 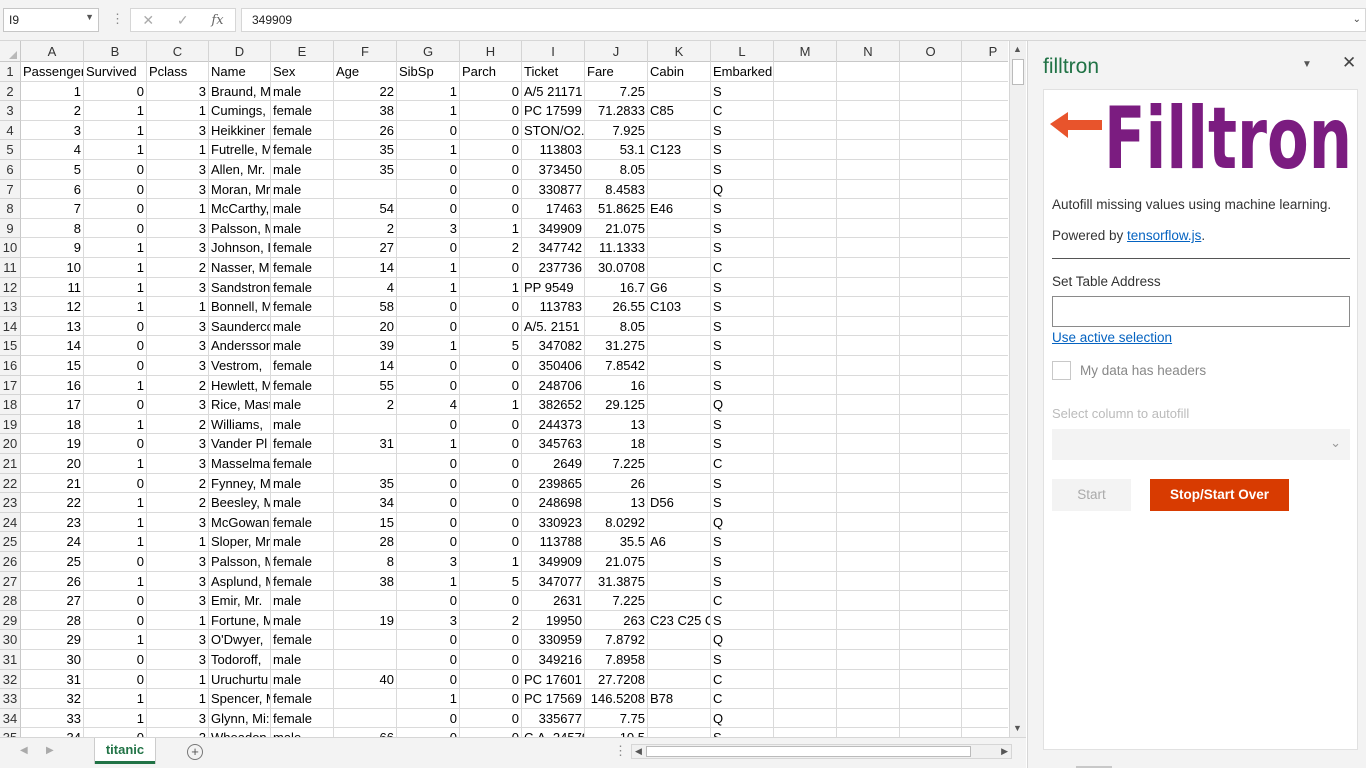 What do you see at coordinates (553, 346) in the screenshot?
I see `cell: 347082` at bounding box center [553, 346].